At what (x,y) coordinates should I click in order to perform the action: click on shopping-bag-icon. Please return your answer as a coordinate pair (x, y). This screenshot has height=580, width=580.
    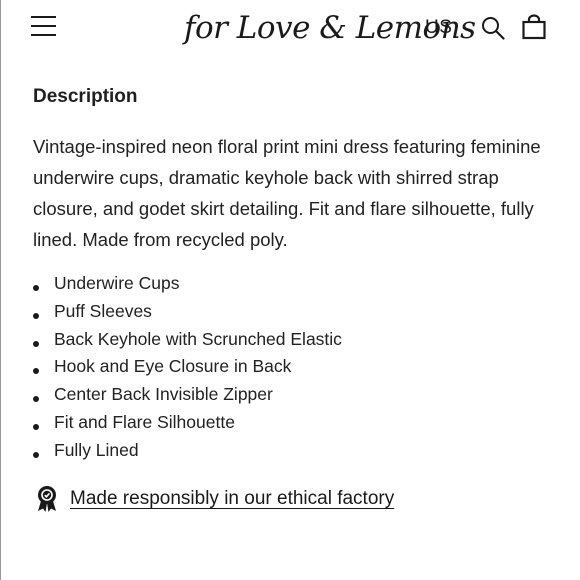
    Looking at the image, I should click on (534, 27).